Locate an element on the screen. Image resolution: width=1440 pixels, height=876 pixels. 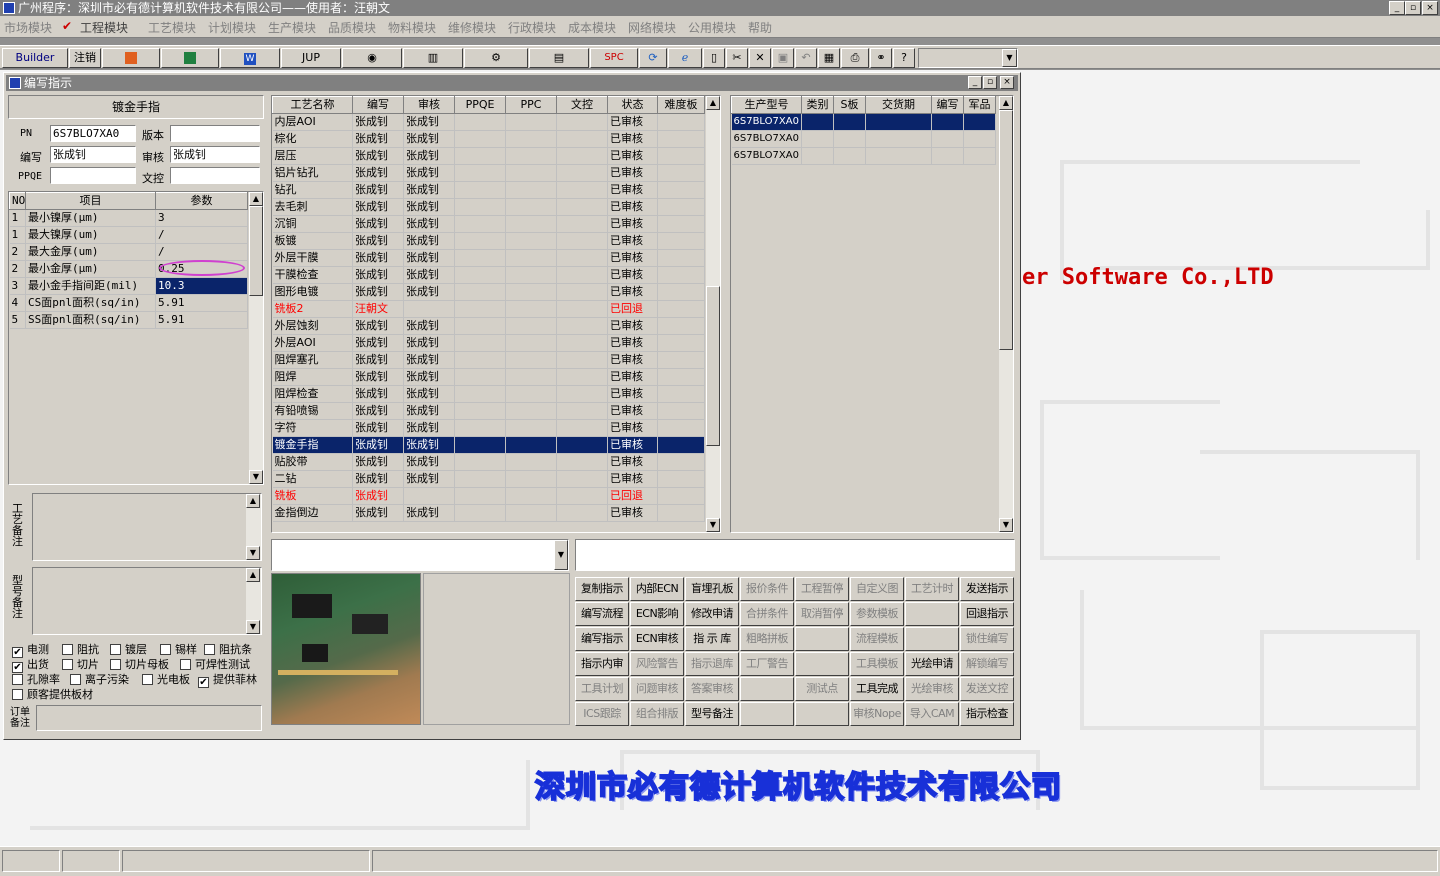
process-cell-name: 阻焊检查 is located at coordinates (312, 394).